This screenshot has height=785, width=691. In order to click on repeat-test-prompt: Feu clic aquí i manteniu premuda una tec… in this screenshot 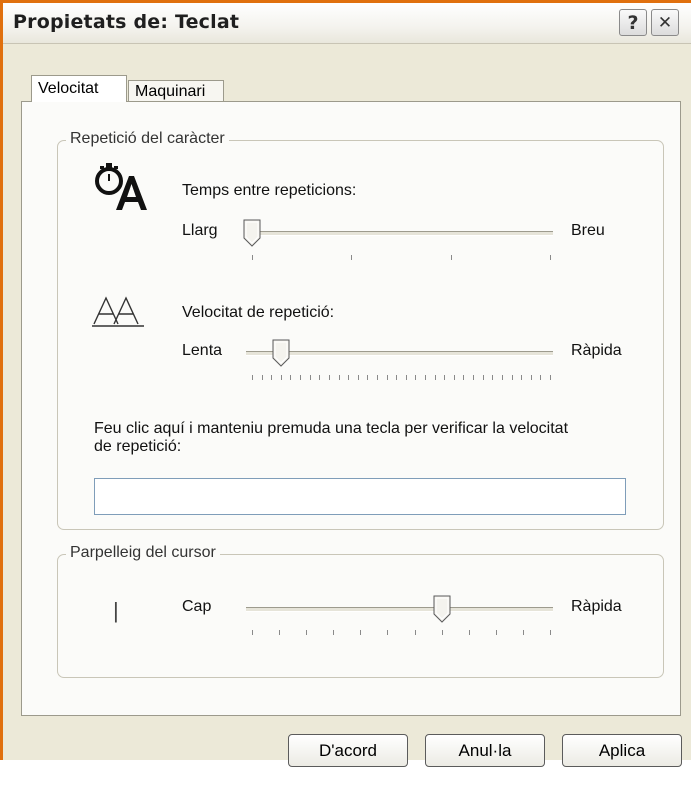, I will do `click(331, 428)`.